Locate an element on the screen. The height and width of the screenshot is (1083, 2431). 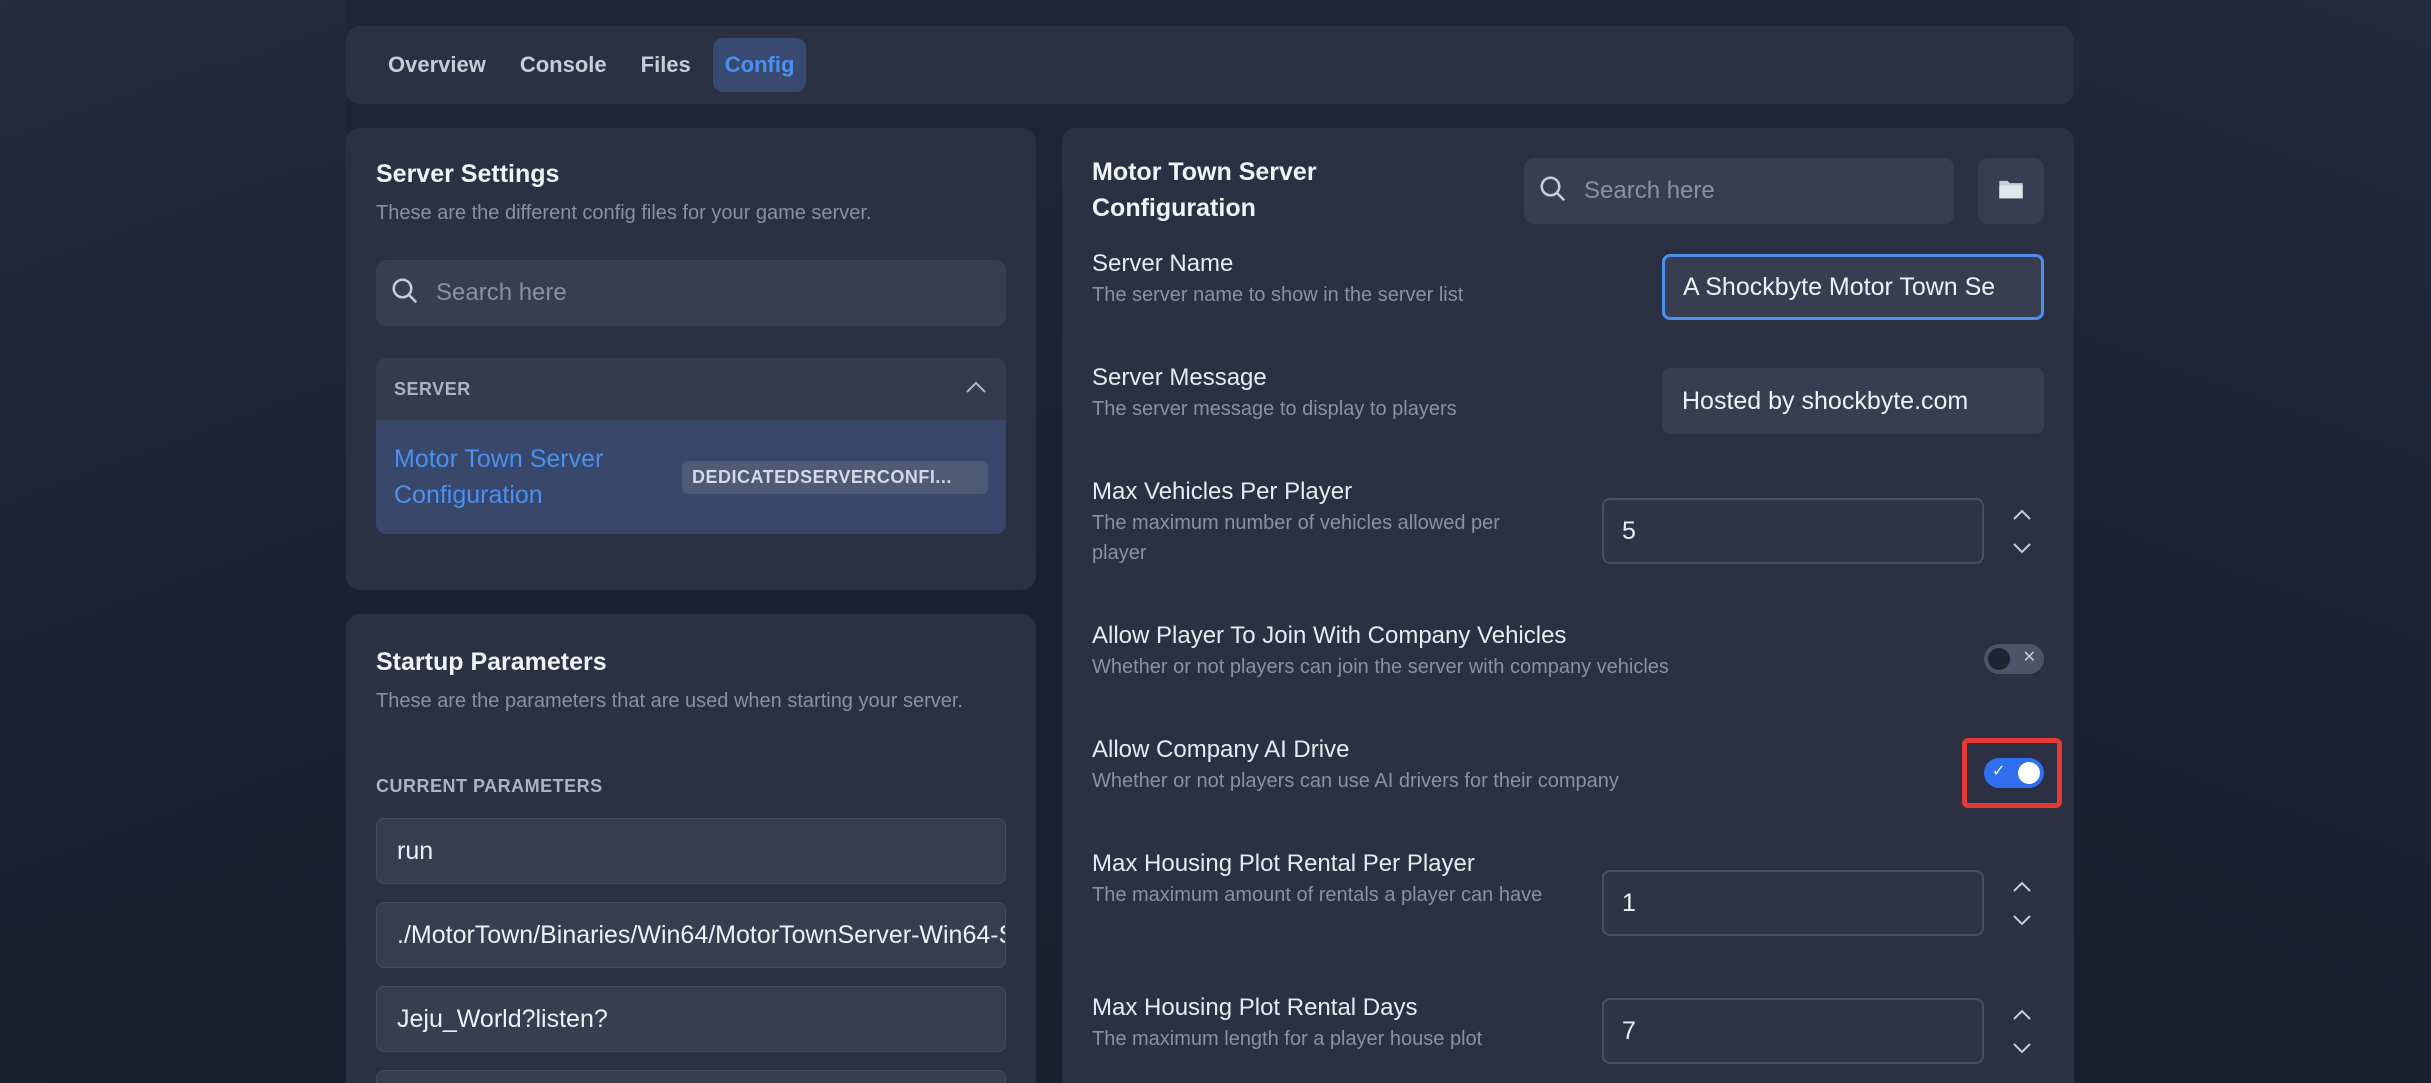
housing-rental-stepper is located at coordinates (2022, 903).